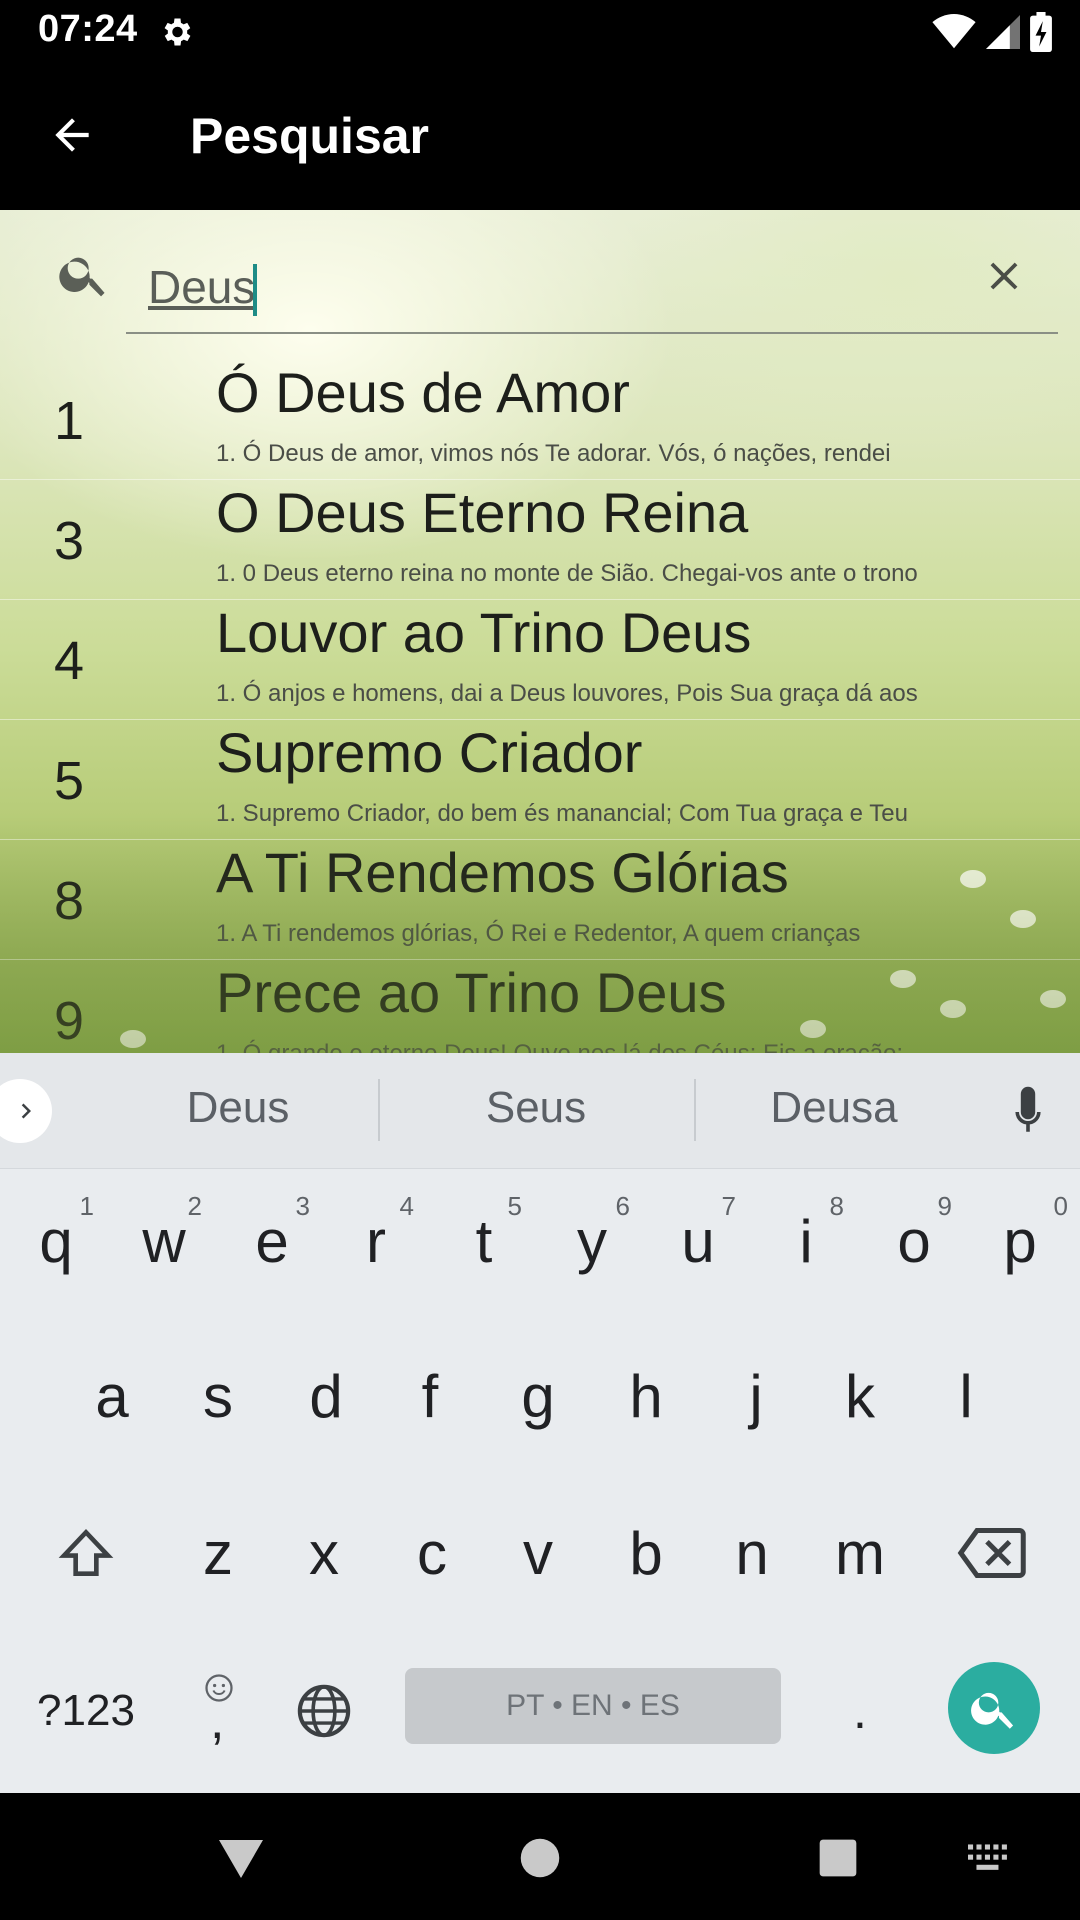 Image resolution: width=1080 pixels, height=1920 pixels. I want to click on suggestion-item: Seus, so click(536, 1108).